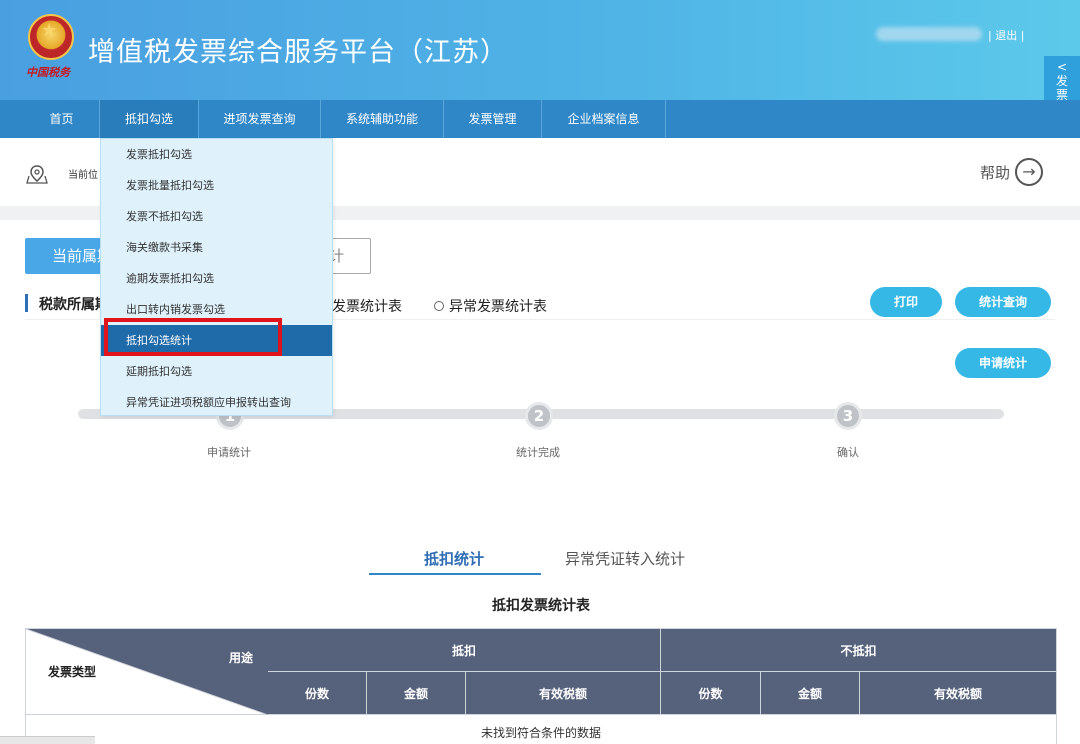  What do you see at coordinates (229, 452) in the screenshot?
I see `step-1-label: 申请统计` at bounding box center [229, 452].